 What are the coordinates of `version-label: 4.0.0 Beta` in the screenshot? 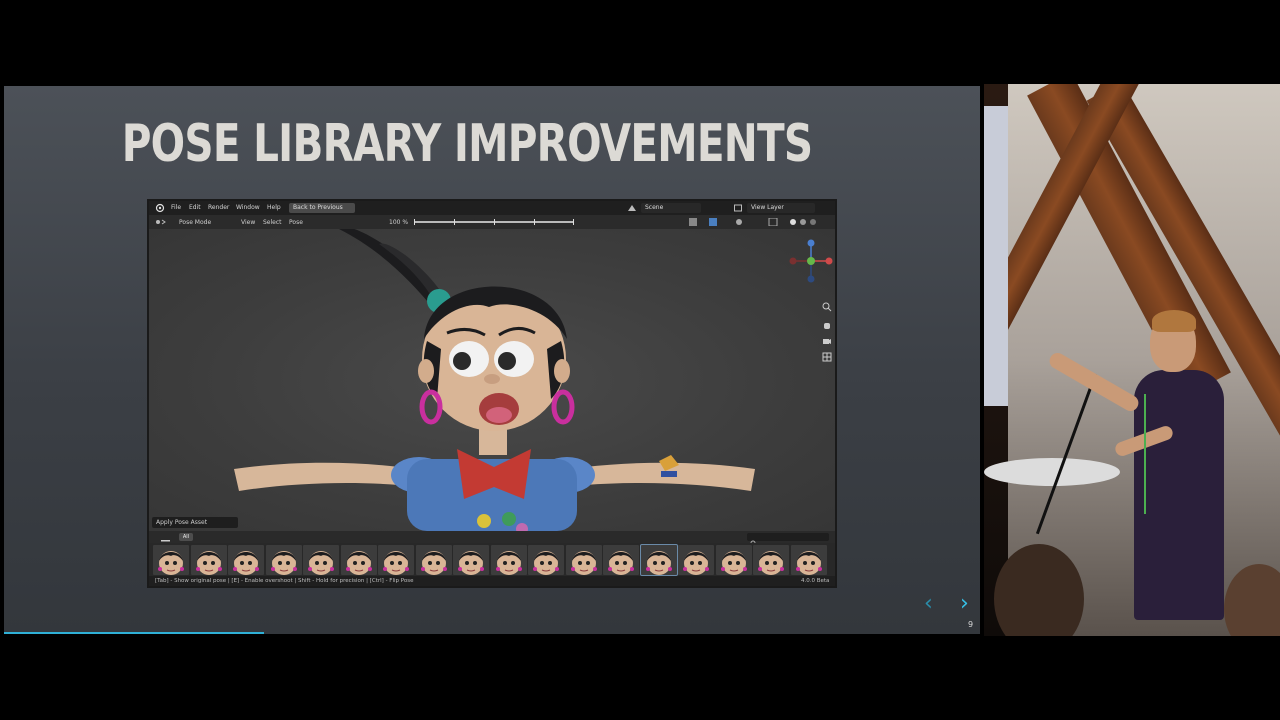 It's located at (815, 581).